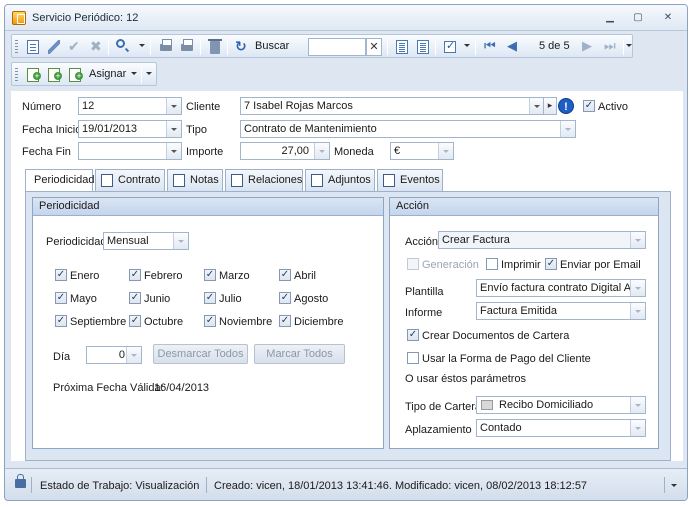 This screenshot has height=507, width=694. Describe the element at coordinates (566, 106) in the screenshot. I see `info-icon: !` at that location.